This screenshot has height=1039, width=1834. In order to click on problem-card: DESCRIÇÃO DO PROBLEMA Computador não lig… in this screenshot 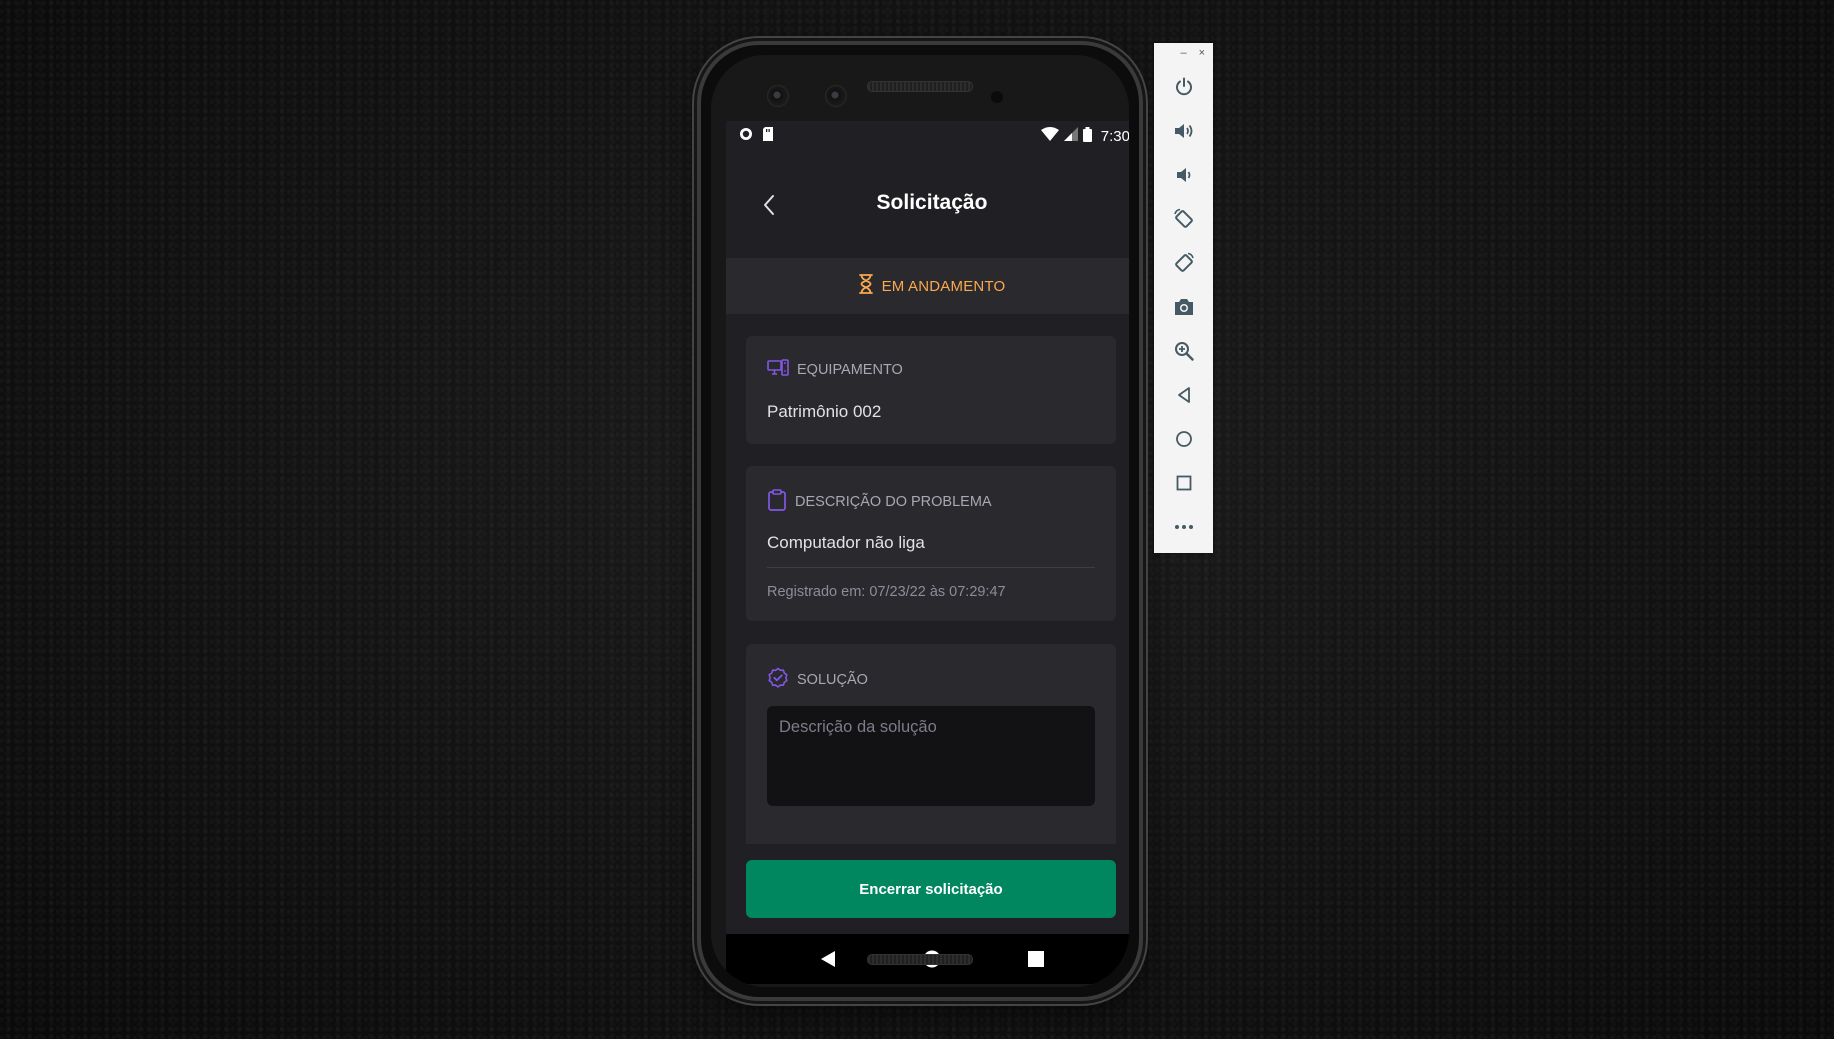, I will do `click(931, 543)`.